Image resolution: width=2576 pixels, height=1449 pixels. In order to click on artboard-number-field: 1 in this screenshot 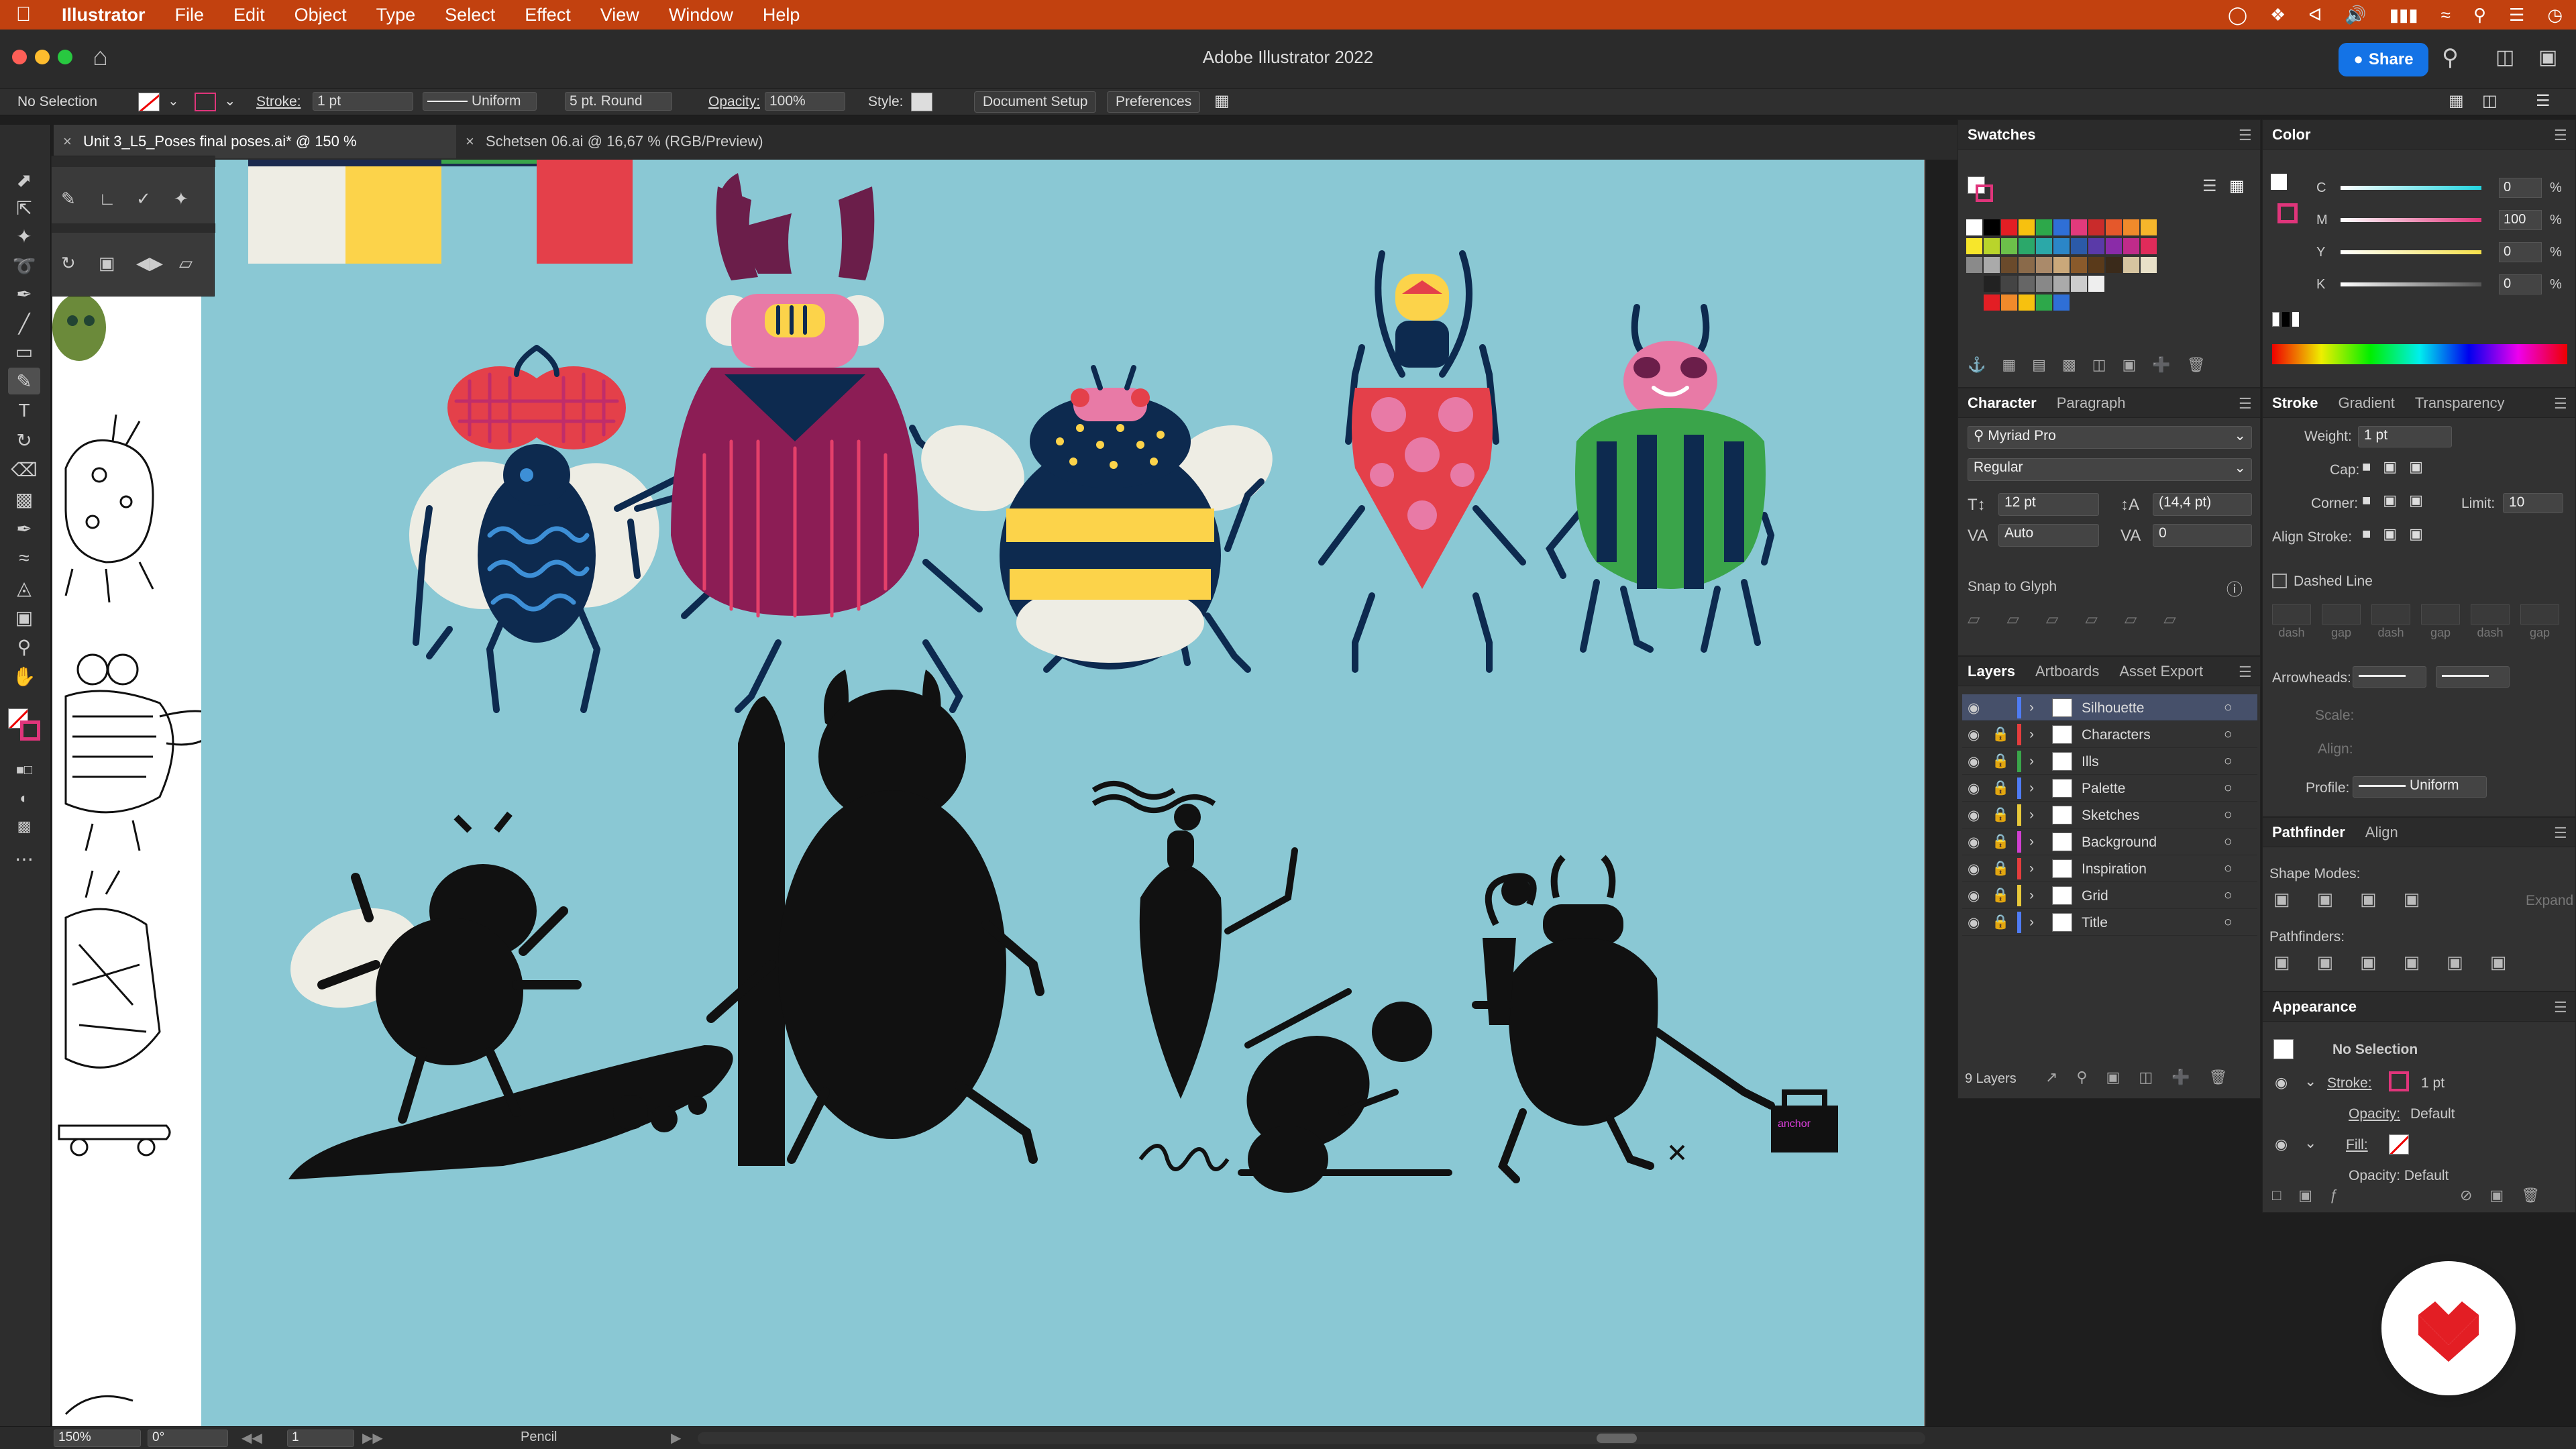, I will do `click(320, 1438)`.